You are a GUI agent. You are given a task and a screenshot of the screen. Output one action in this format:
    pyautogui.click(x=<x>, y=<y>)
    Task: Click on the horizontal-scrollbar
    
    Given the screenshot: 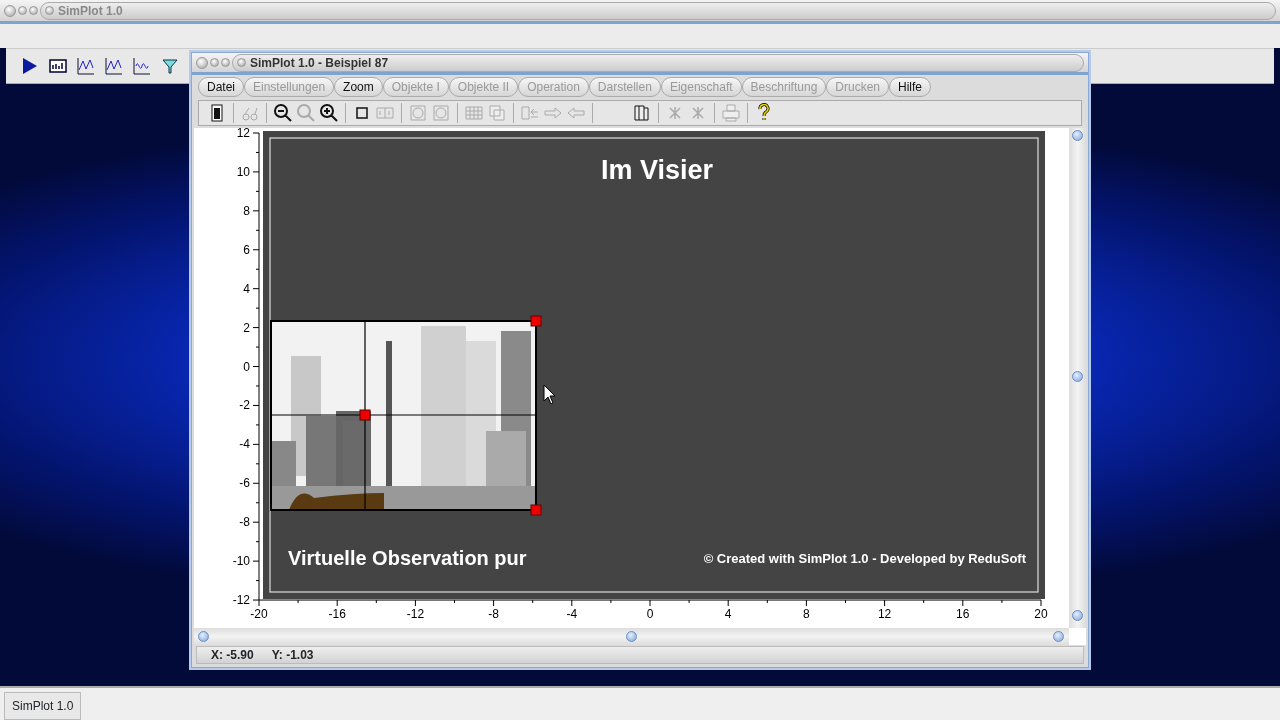 What is the action you would take?
    pyautogui.click(x=631, y=636)
    